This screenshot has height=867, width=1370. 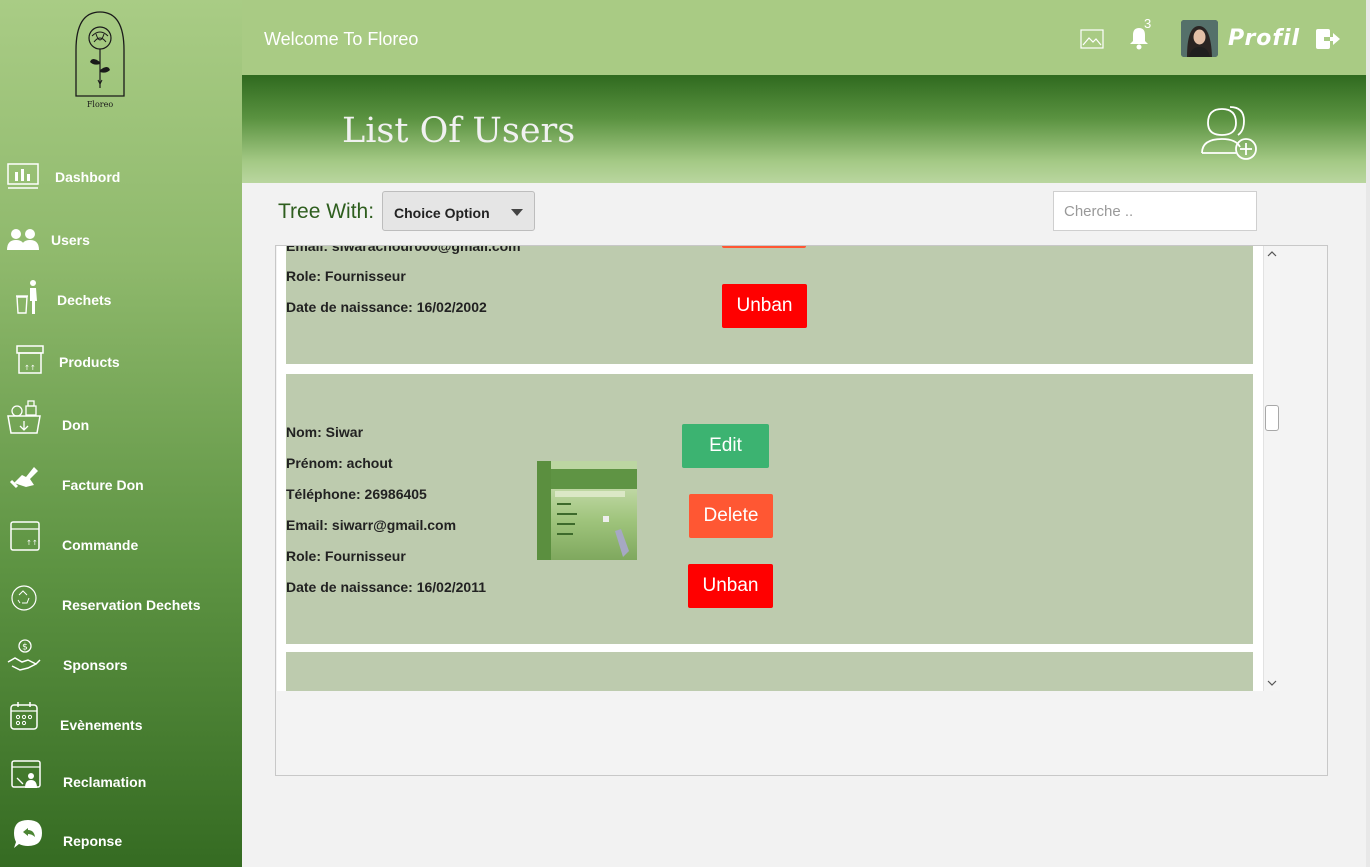 What do you see at coordinates (339, 463) in the screenshot?
I see `user-prenom: Prénom: achout` at bounding box center [339, 463].